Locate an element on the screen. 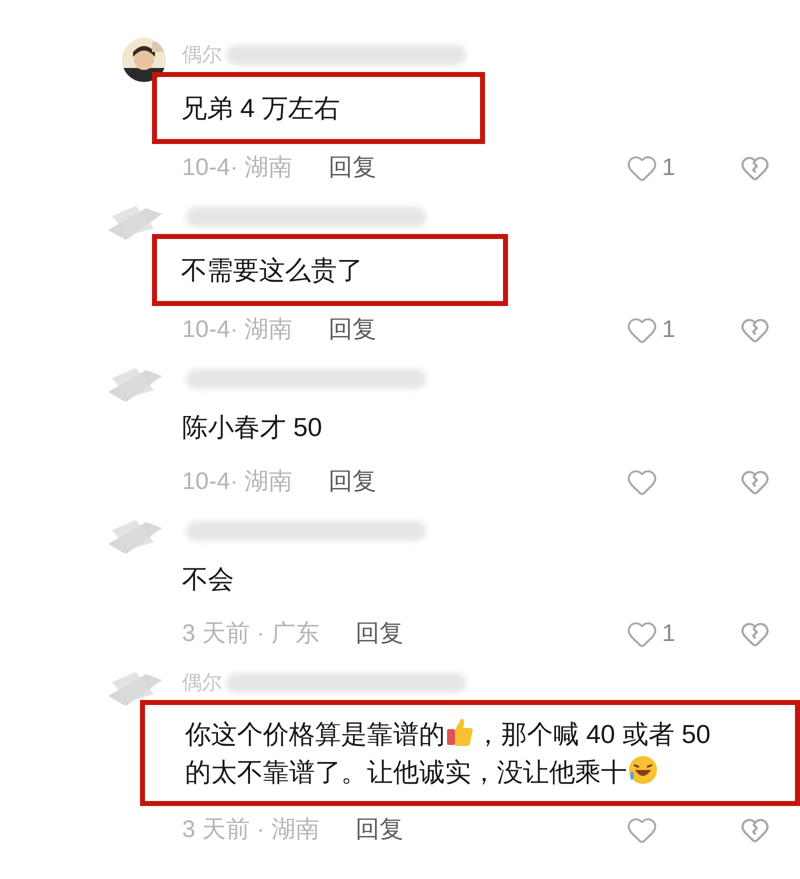 The height and width of the screenshot is (879, 800). thumbs-up-icon is located at coordinates (460, 732).